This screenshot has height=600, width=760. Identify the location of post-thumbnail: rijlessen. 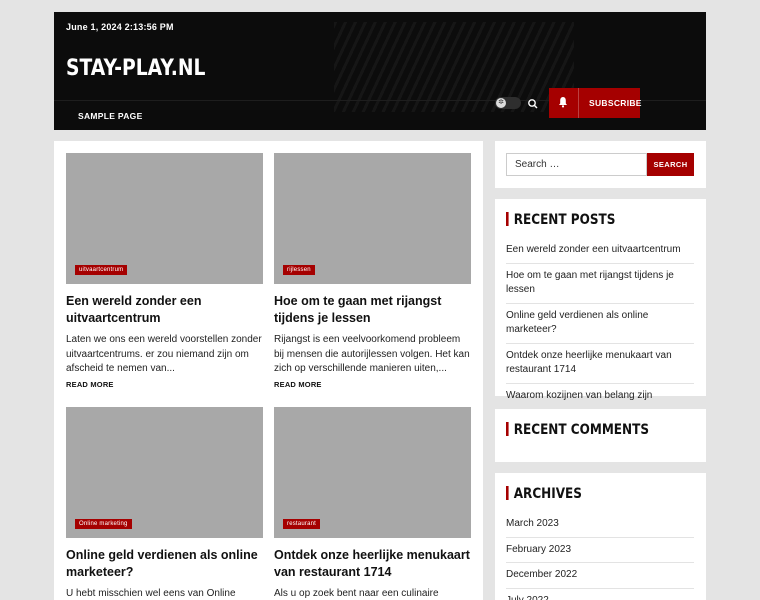
(372, 218).